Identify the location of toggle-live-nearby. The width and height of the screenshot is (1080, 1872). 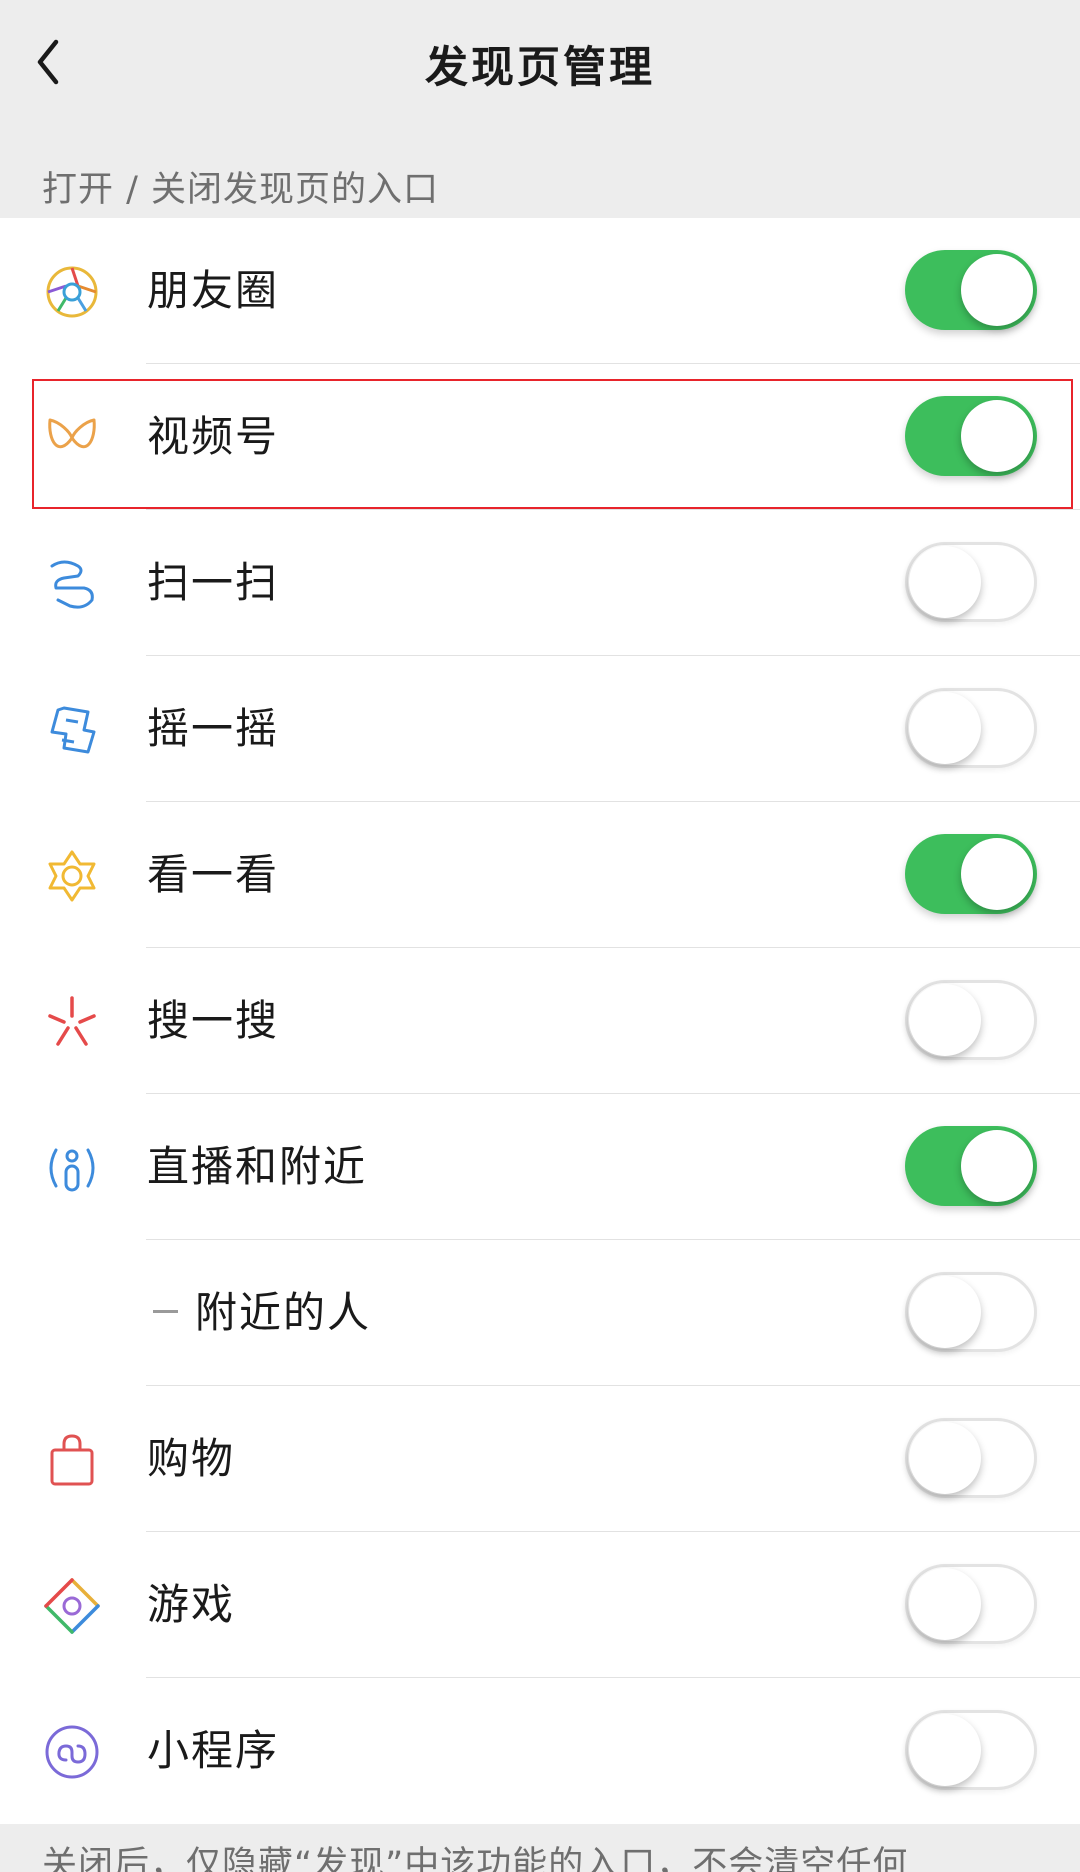
(971, 1166).